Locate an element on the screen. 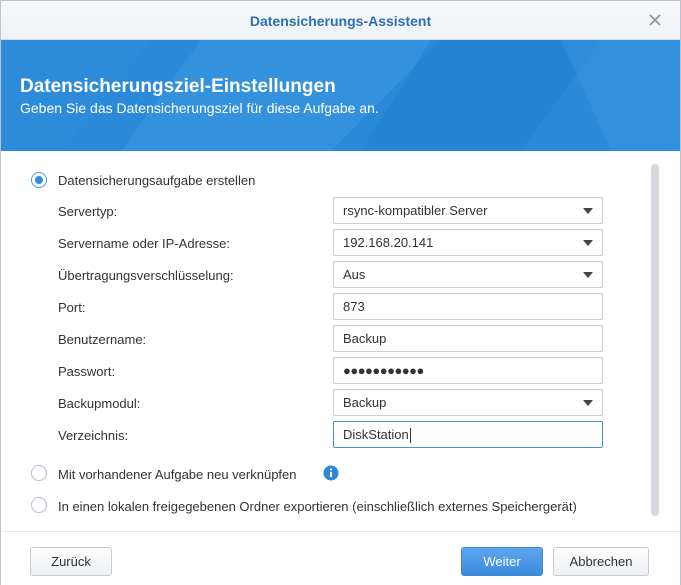 The image size is (681, 585). text-cursor is located at coordinates (410, 436).